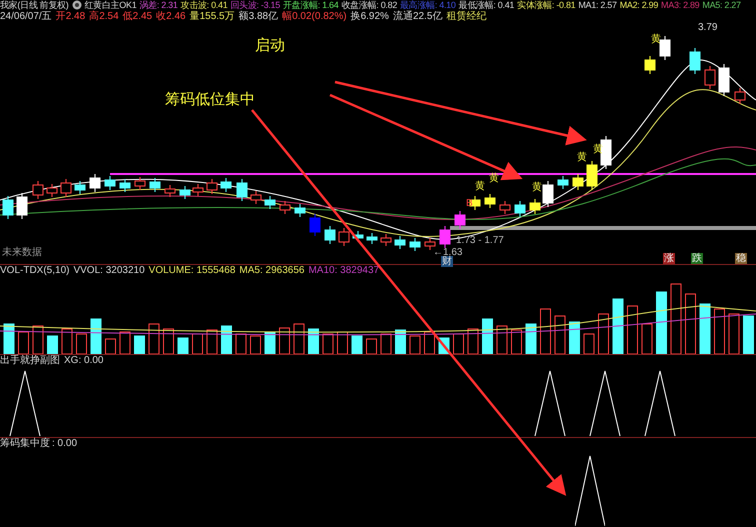 Image resolution: width=756 pixels, height=527 pixels. What do you see at coordinates (271, 270) in the screenshot?
I see `volume-reading: MA5: 2963656` at bounding box center [271, 270].